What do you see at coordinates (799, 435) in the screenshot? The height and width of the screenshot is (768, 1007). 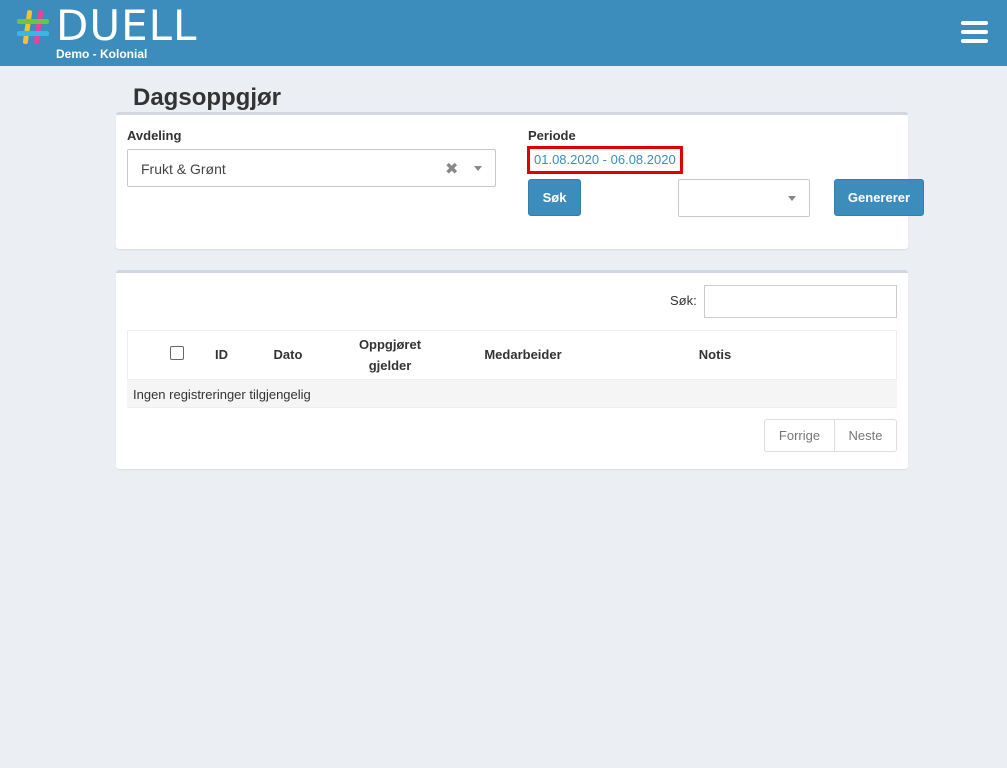 I see `pagination-previous-button: Forrige` at bounding box center [799, 435].